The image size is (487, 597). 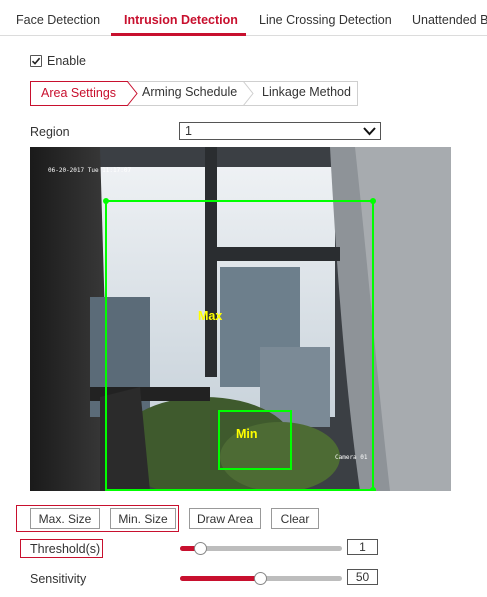 I want to click on active-tab-indicator, so click(x=178, y=34).